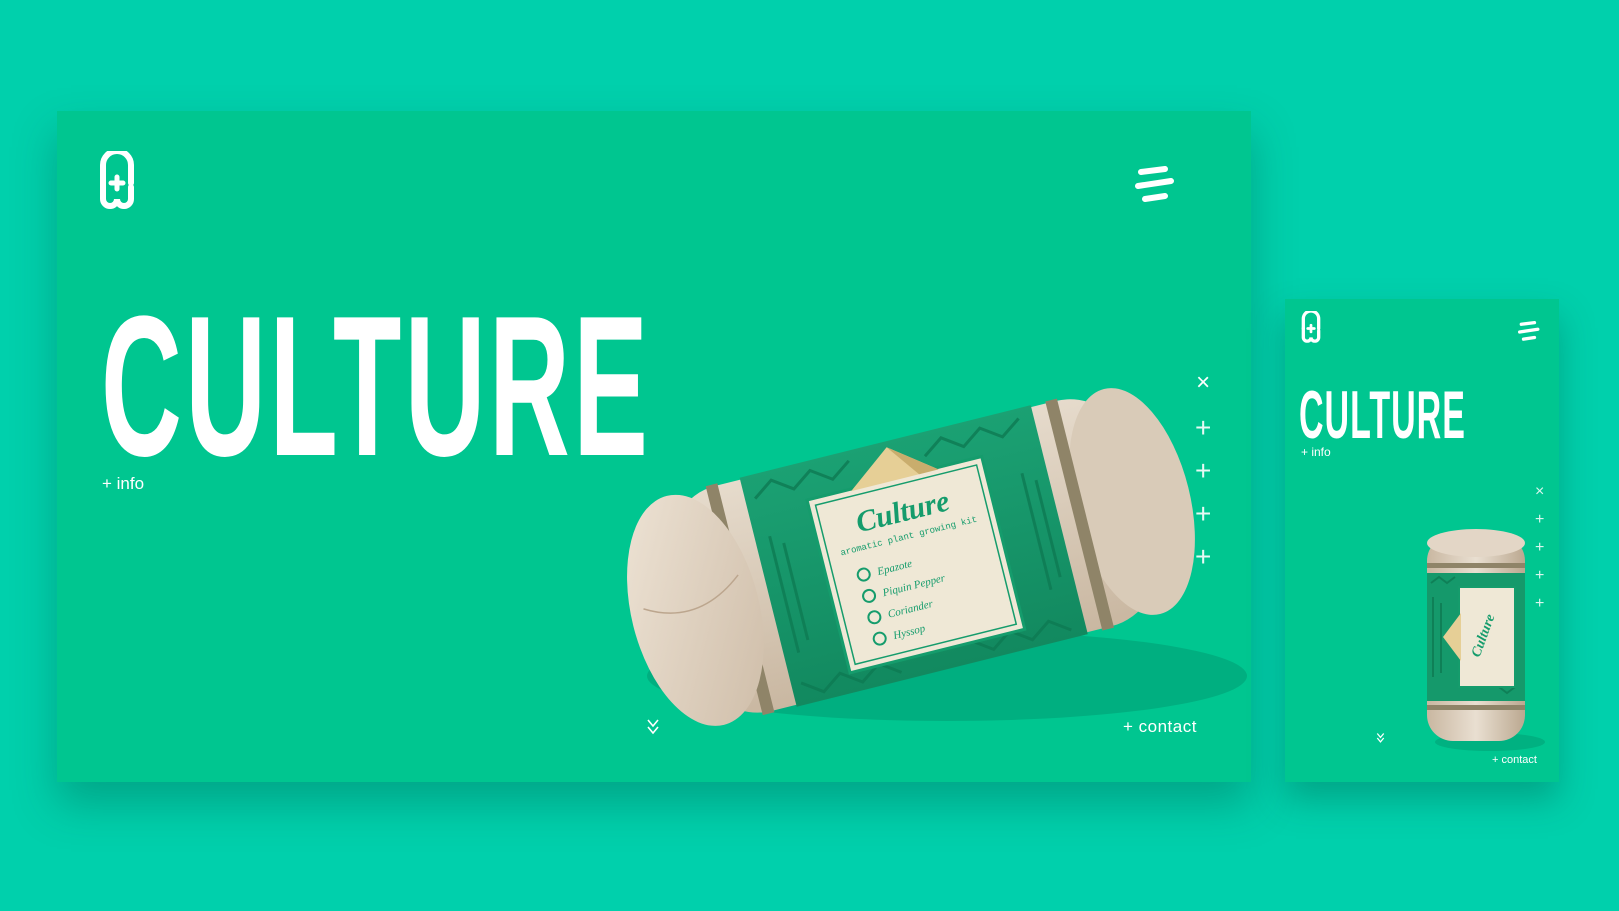 The width and height of the screenshot is (1619, 911). I want to click on slide-nav: × + + + +, so click(1203, 478).